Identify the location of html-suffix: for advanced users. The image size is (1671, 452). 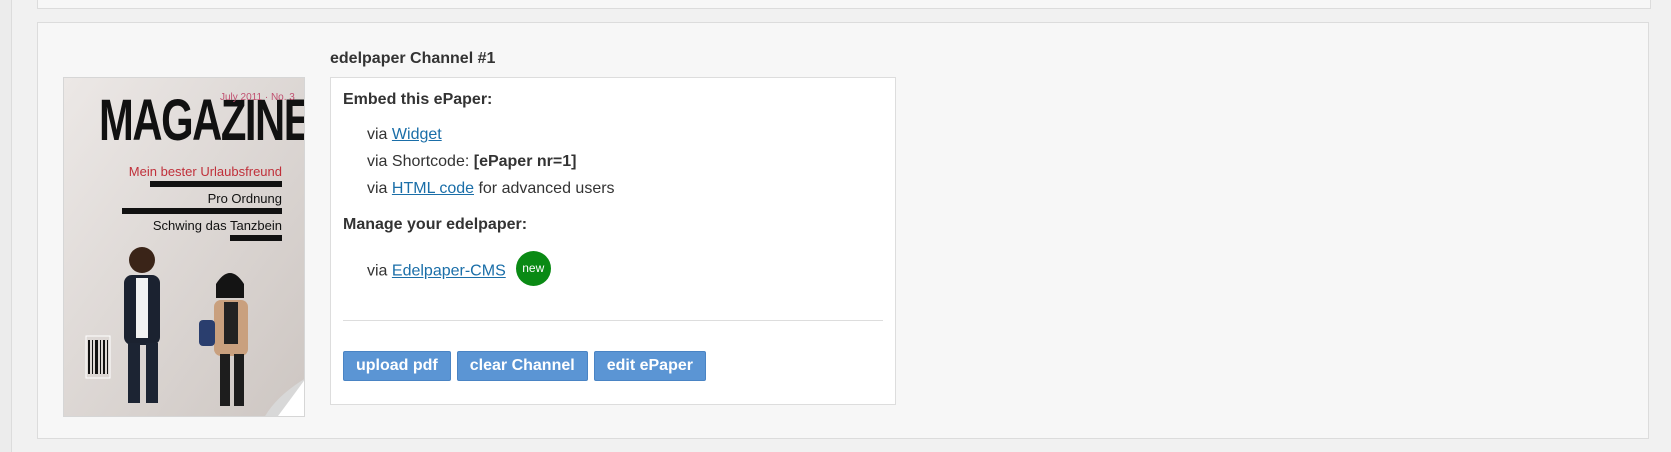
(544, 188).